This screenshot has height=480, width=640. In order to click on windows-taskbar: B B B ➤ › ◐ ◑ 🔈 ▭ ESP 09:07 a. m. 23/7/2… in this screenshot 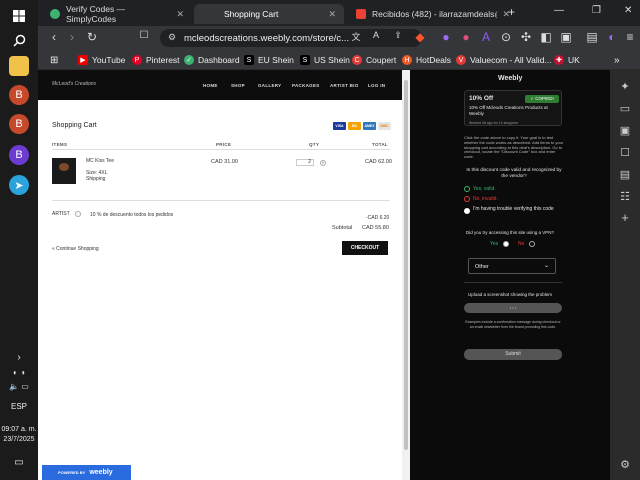, I will do `click(19, 240)`.